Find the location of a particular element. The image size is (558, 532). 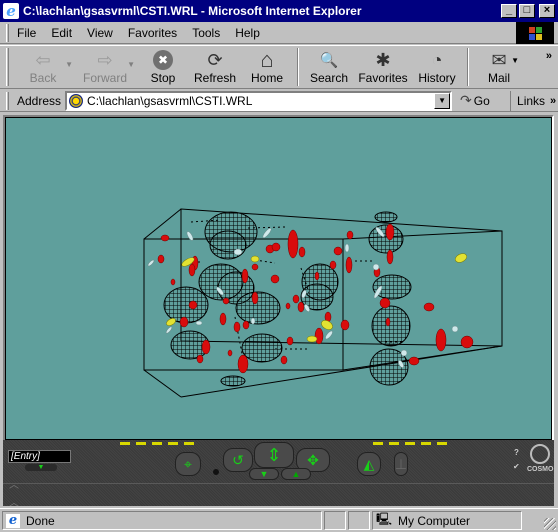

tilt-up-button: ▲ is located at coordinates (296, 474).